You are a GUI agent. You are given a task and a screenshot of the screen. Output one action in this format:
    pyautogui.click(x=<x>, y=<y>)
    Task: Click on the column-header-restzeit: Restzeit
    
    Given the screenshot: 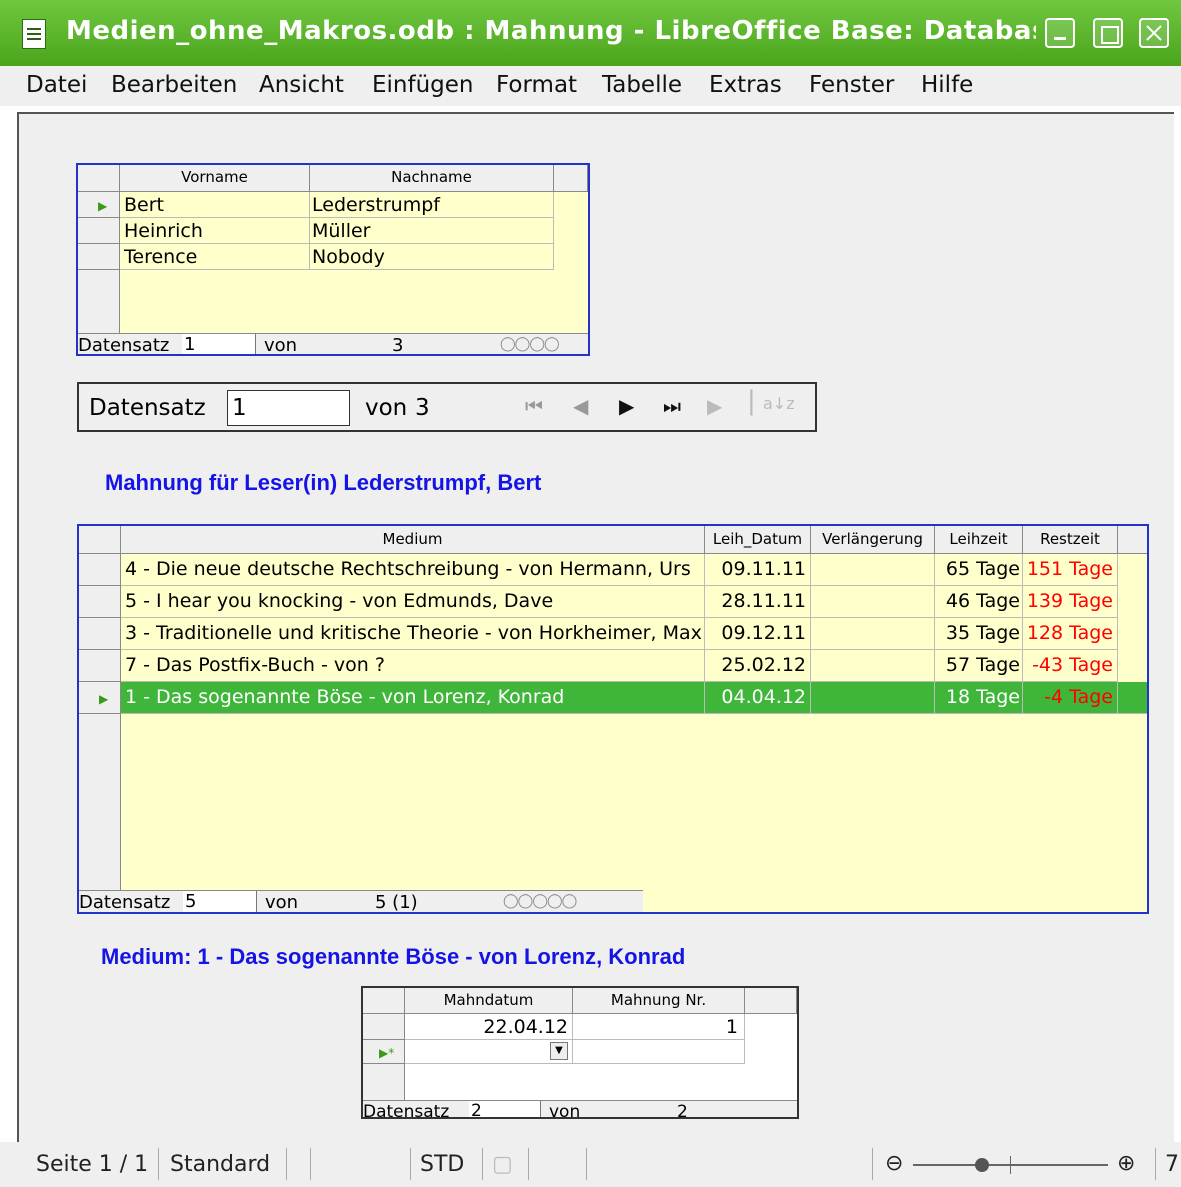 What is the action you would take?
    pyautogui.click(x=1070, y=540)
    